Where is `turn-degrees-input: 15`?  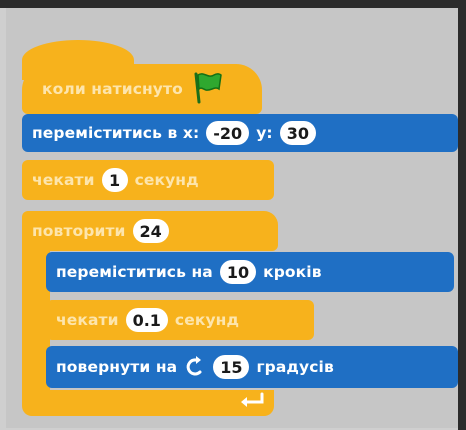 turn-degrees-input: 15 is located at coordinates (231, 367).